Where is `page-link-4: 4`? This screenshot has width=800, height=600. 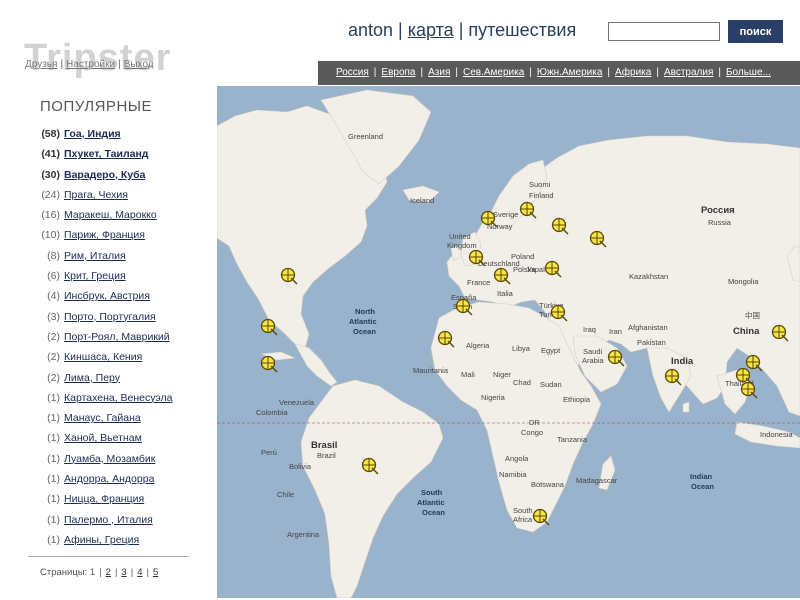 page-link-4: 4 is located at coordinates (139, 572).